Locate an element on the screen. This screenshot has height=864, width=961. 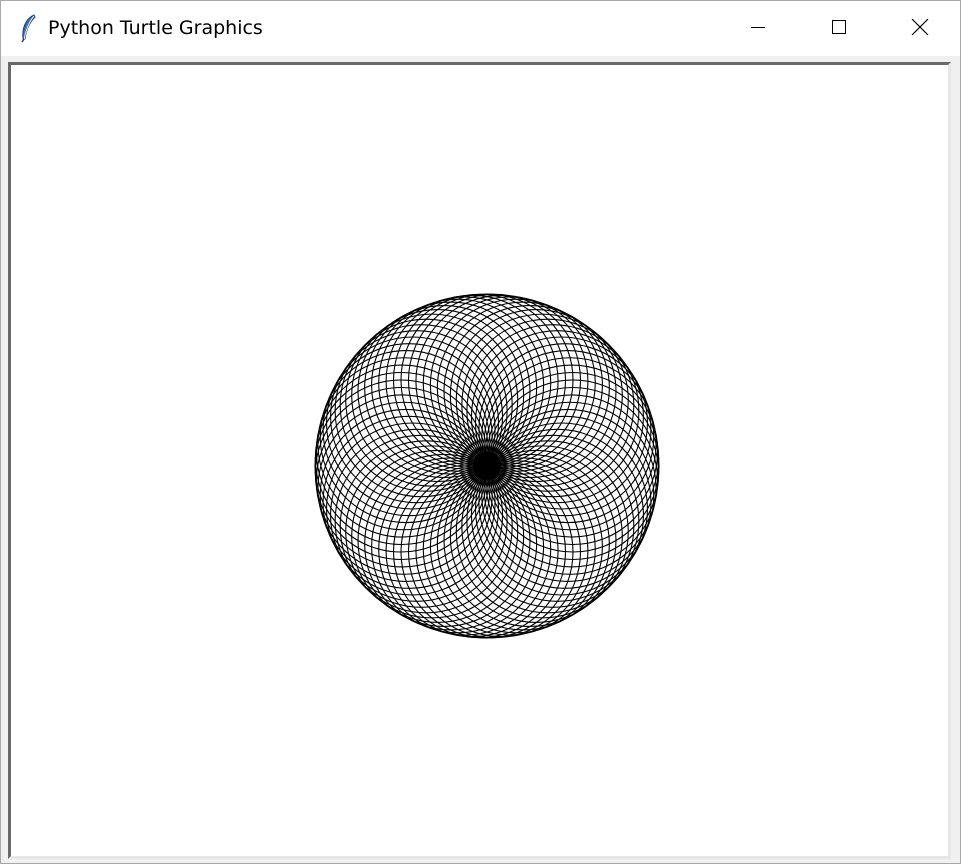
spirograph-drawing is located at coordinates (487, 466).